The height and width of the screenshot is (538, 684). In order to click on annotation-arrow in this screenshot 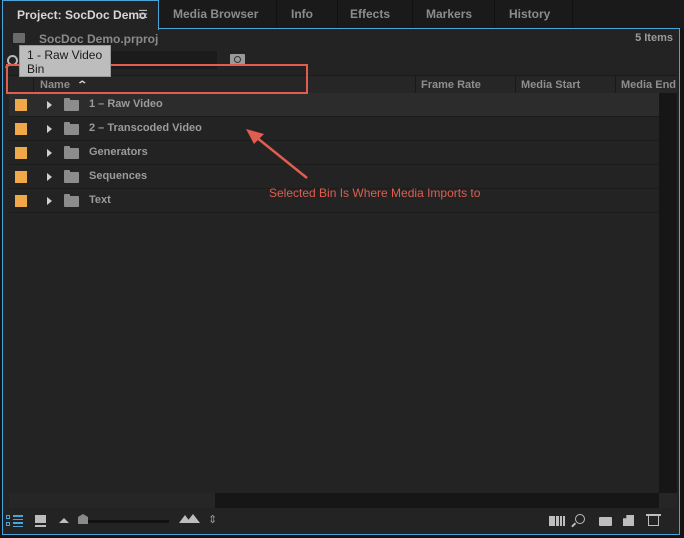, I will do `click(277, 154)`.